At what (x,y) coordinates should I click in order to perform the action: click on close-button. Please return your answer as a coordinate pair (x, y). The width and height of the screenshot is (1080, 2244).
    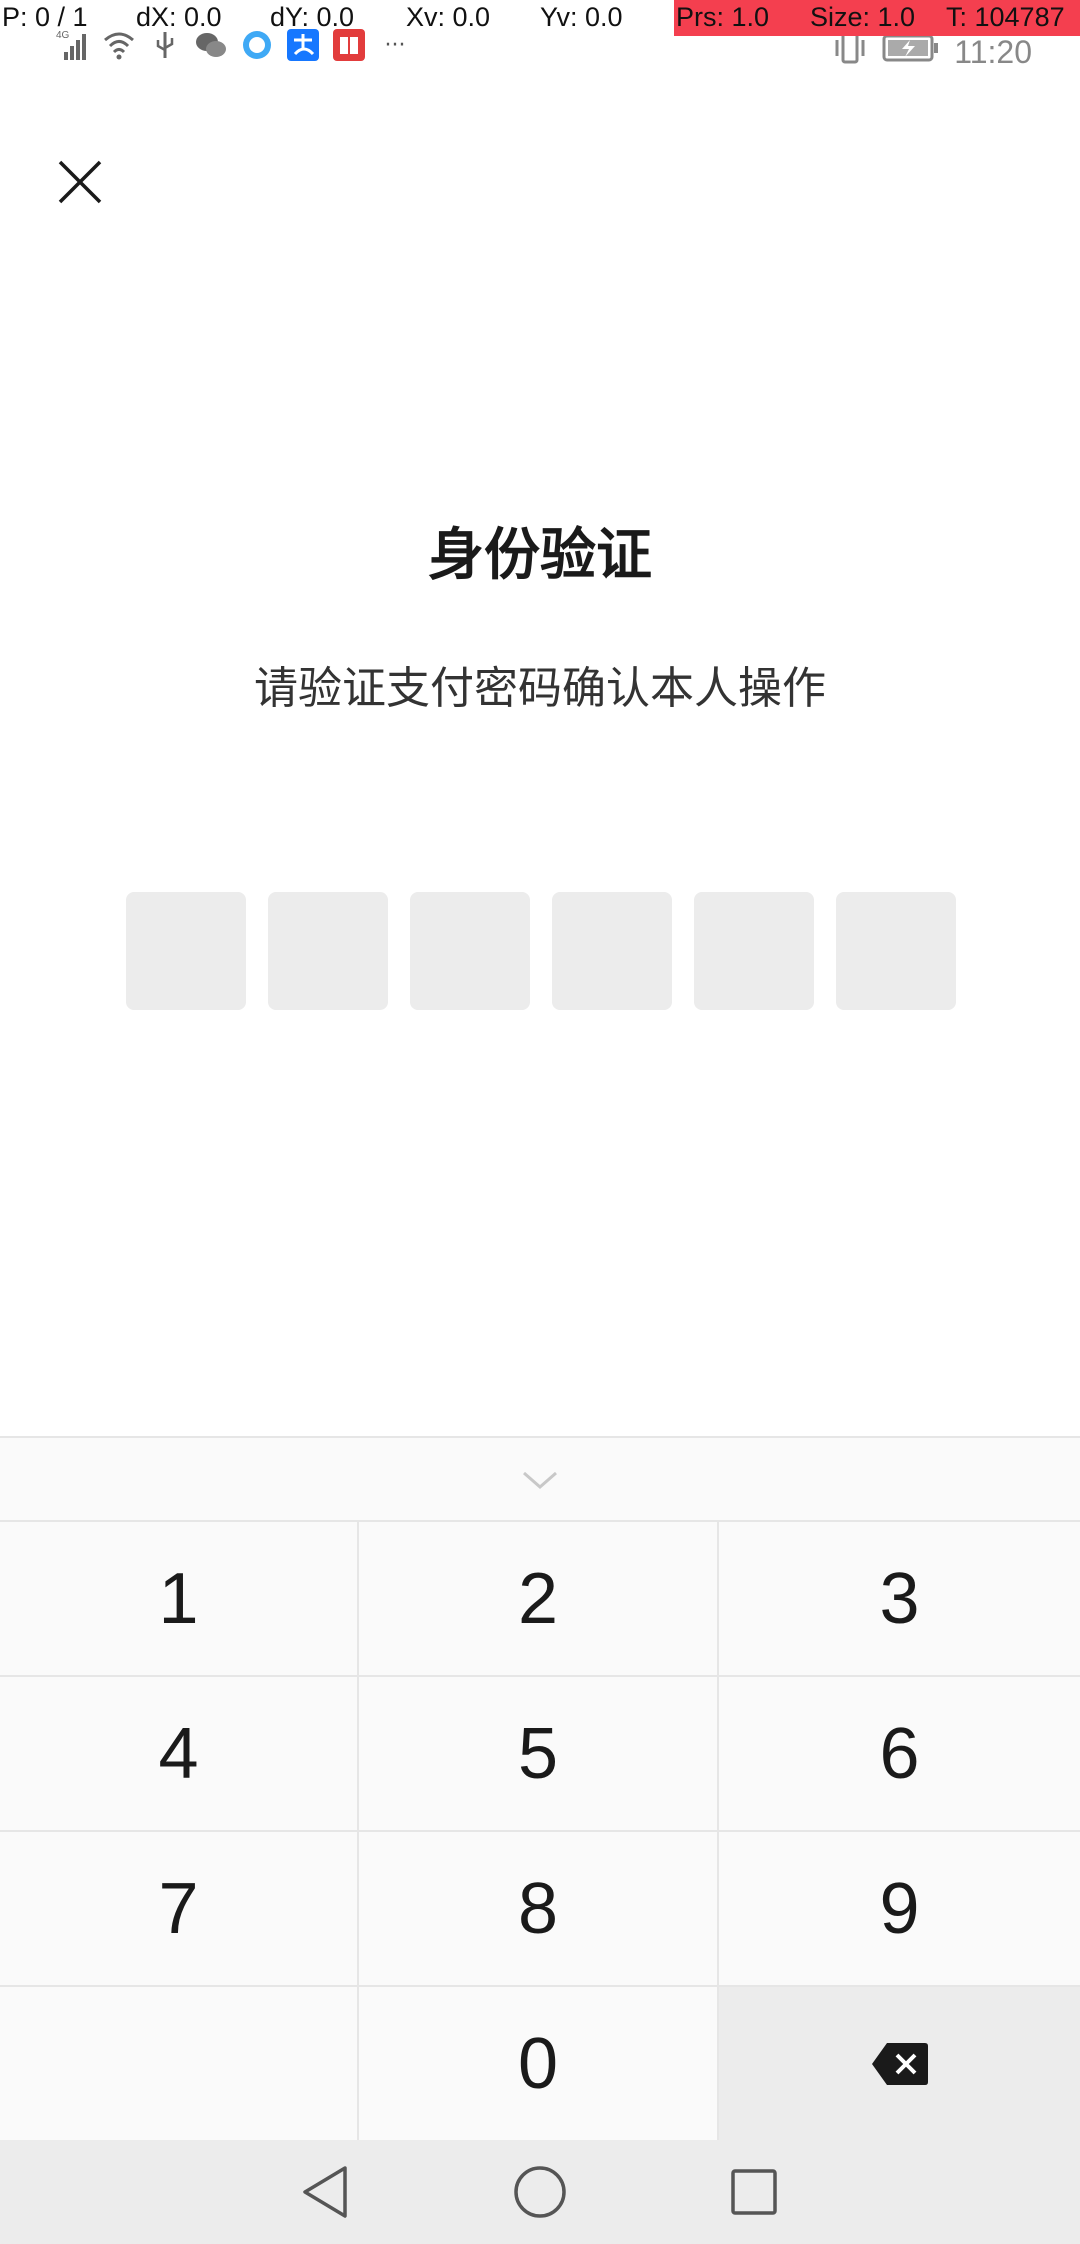
    Looking at the image, I should click on (80, 182).